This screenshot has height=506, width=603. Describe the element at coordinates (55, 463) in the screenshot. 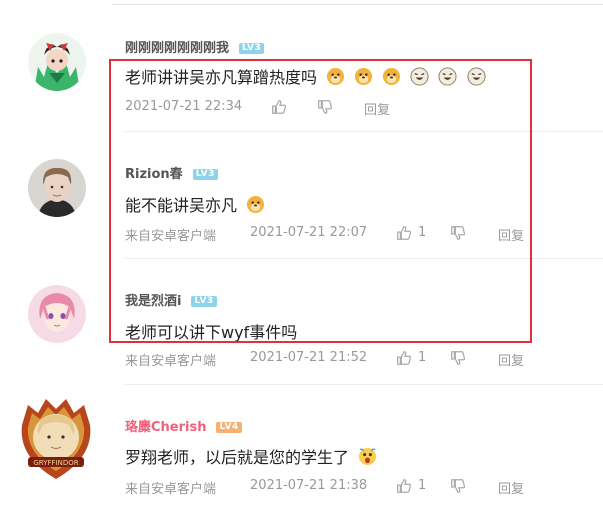

I see `svg-text: GRYFFINDOR` at that location.